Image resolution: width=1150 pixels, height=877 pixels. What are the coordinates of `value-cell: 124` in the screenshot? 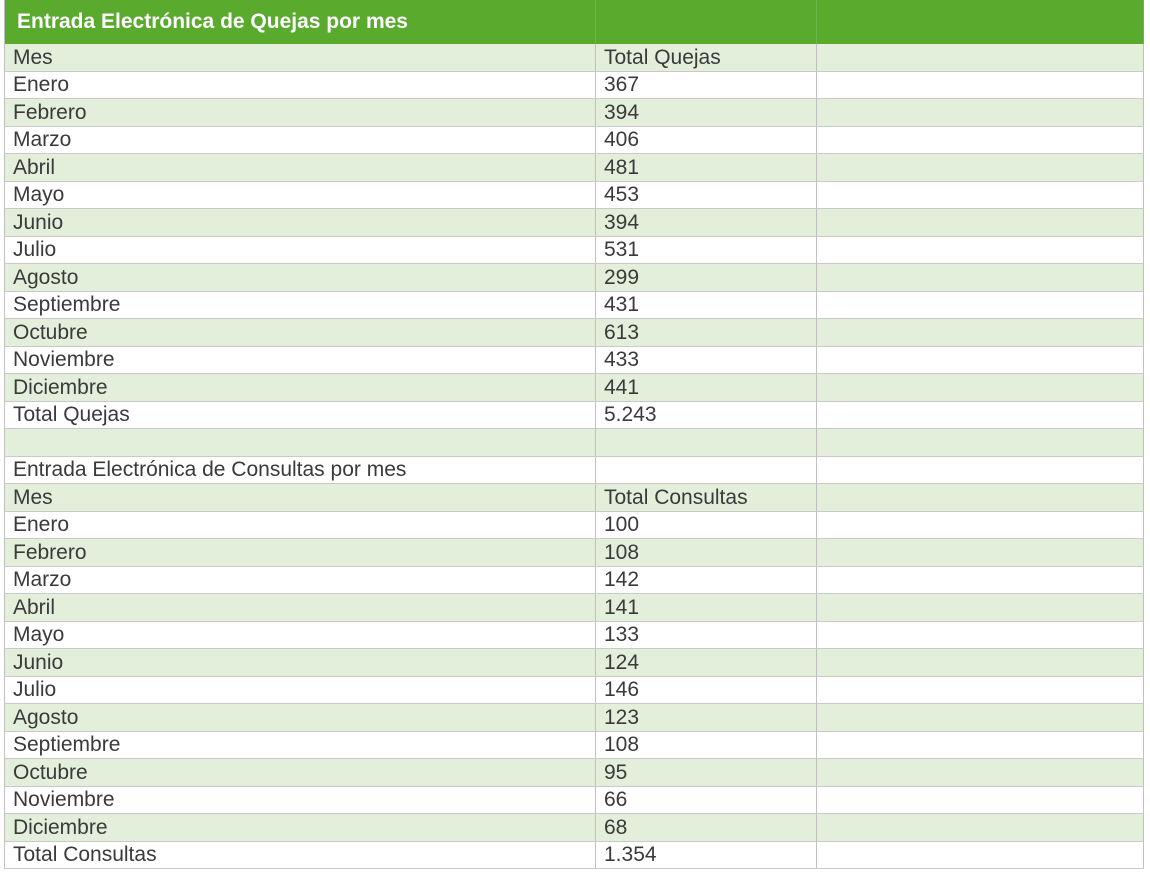 It's located at (706, 662).